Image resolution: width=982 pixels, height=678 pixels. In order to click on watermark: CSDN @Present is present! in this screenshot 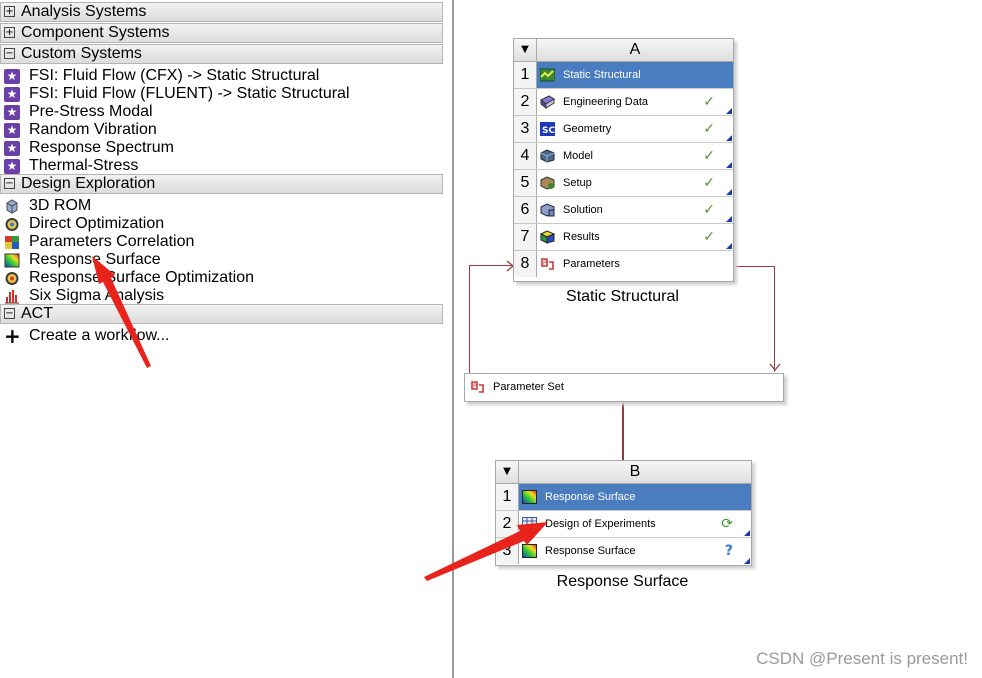, I will do `click(862, 658)`.